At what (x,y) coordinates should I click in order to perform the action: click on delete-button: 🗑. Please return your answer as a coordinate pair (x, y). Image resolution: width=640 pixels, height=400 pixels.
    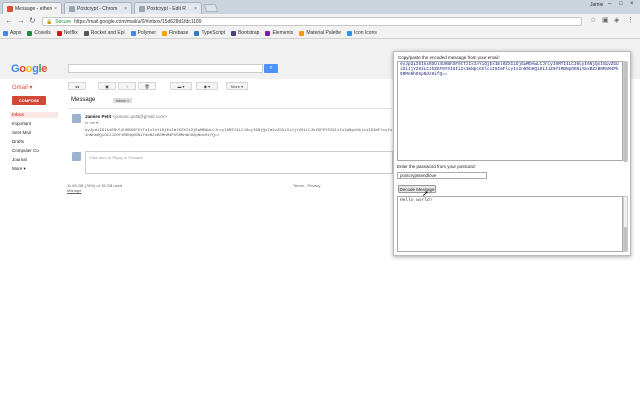
    Looking at the image, I should click on (147, 86).